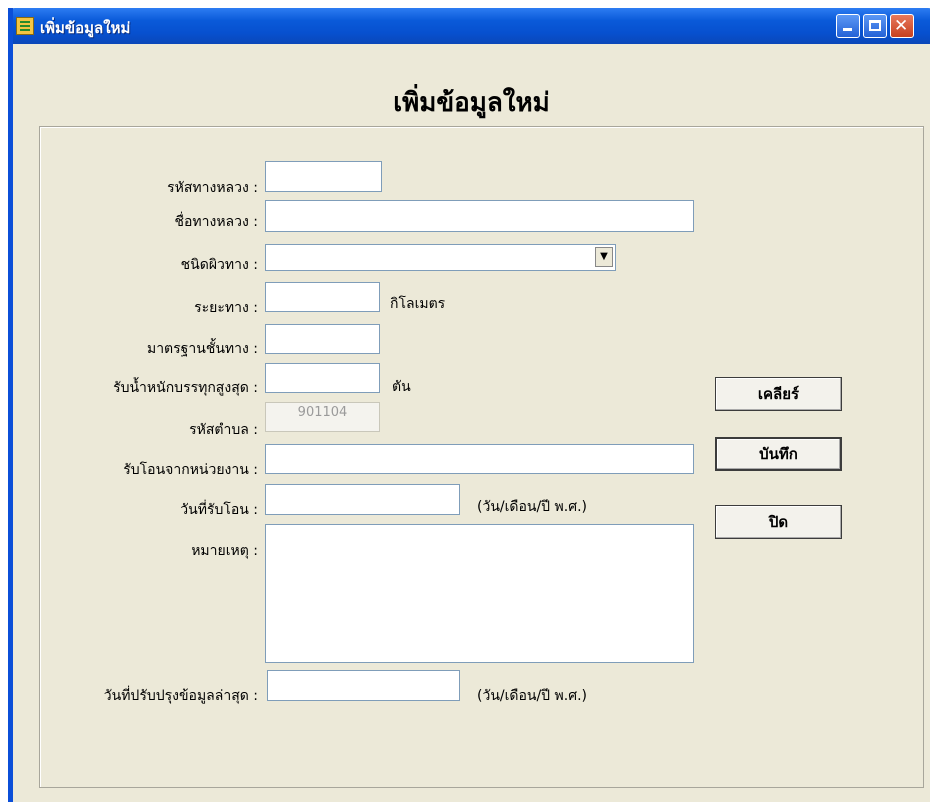  I want to click on subdistrict-code-label: รหัสตำบล :, so click(223, 430).